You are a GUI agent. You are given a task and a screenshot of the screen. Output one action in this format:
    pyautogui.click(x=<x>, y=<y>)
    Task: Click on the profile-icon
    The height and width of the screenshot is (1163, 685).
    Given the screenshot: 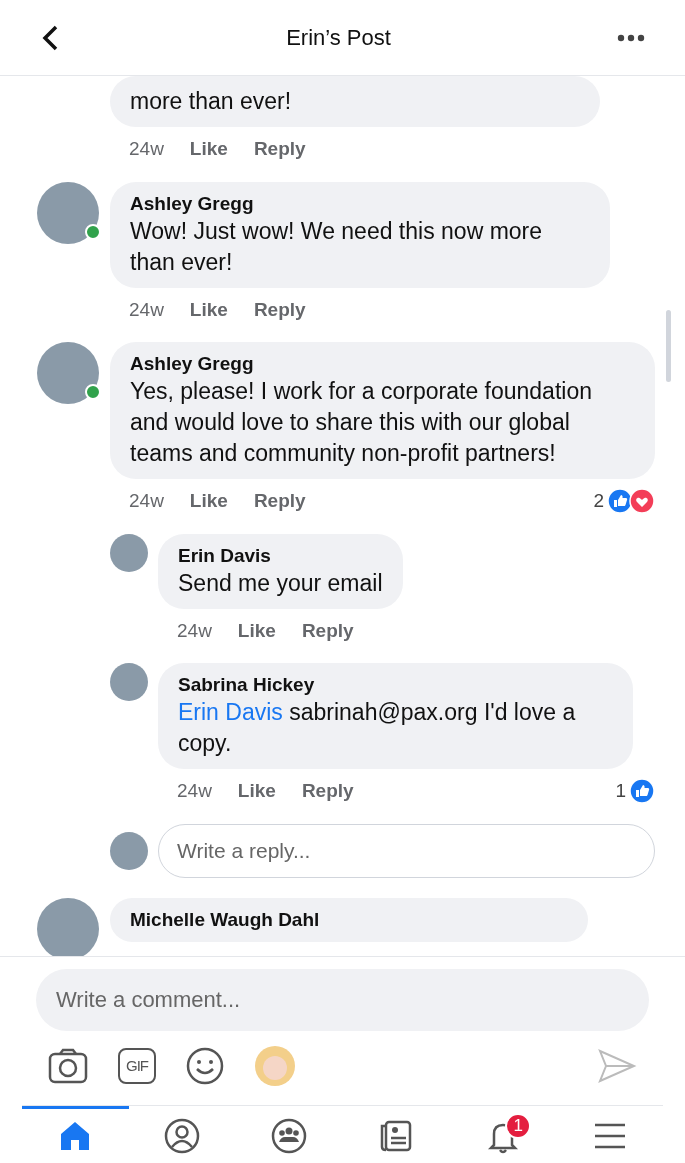 What is the action you would take?
    pyautogui.click(x=182, y=1136)
    